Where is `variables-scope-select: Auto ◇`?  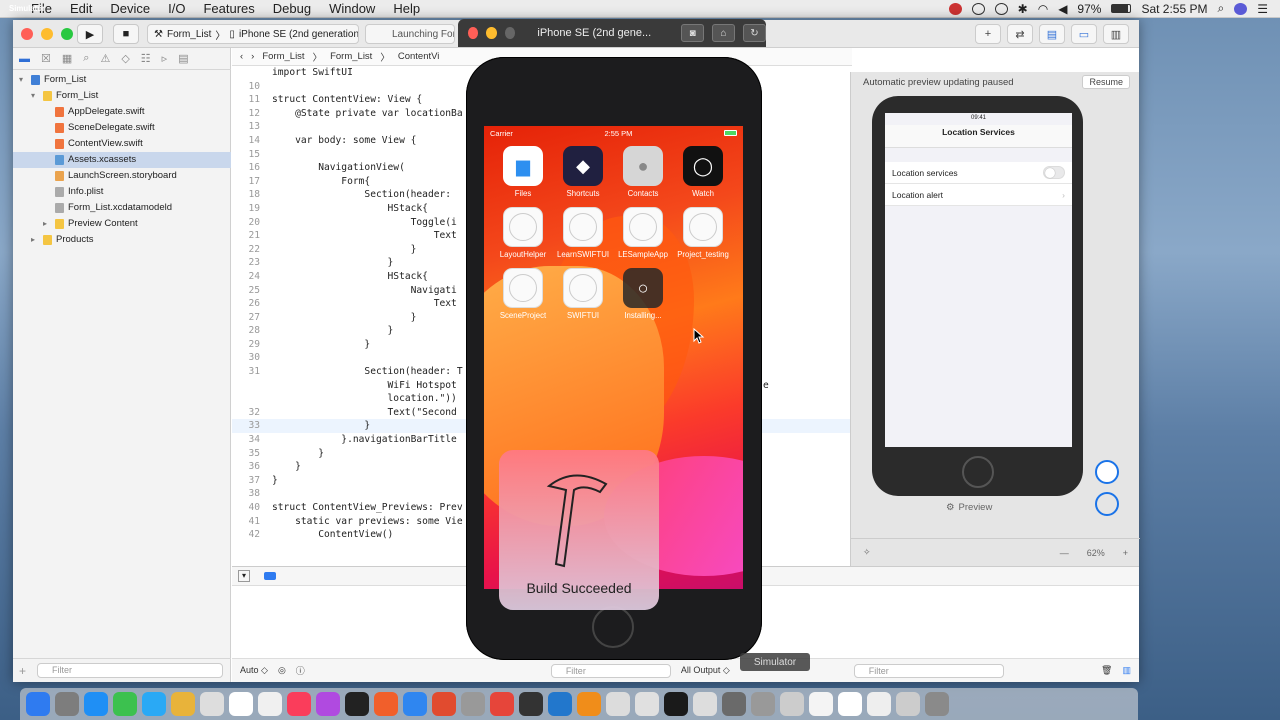 variables-scope-select: Auto ◇ is located at coordinates (254, 670).